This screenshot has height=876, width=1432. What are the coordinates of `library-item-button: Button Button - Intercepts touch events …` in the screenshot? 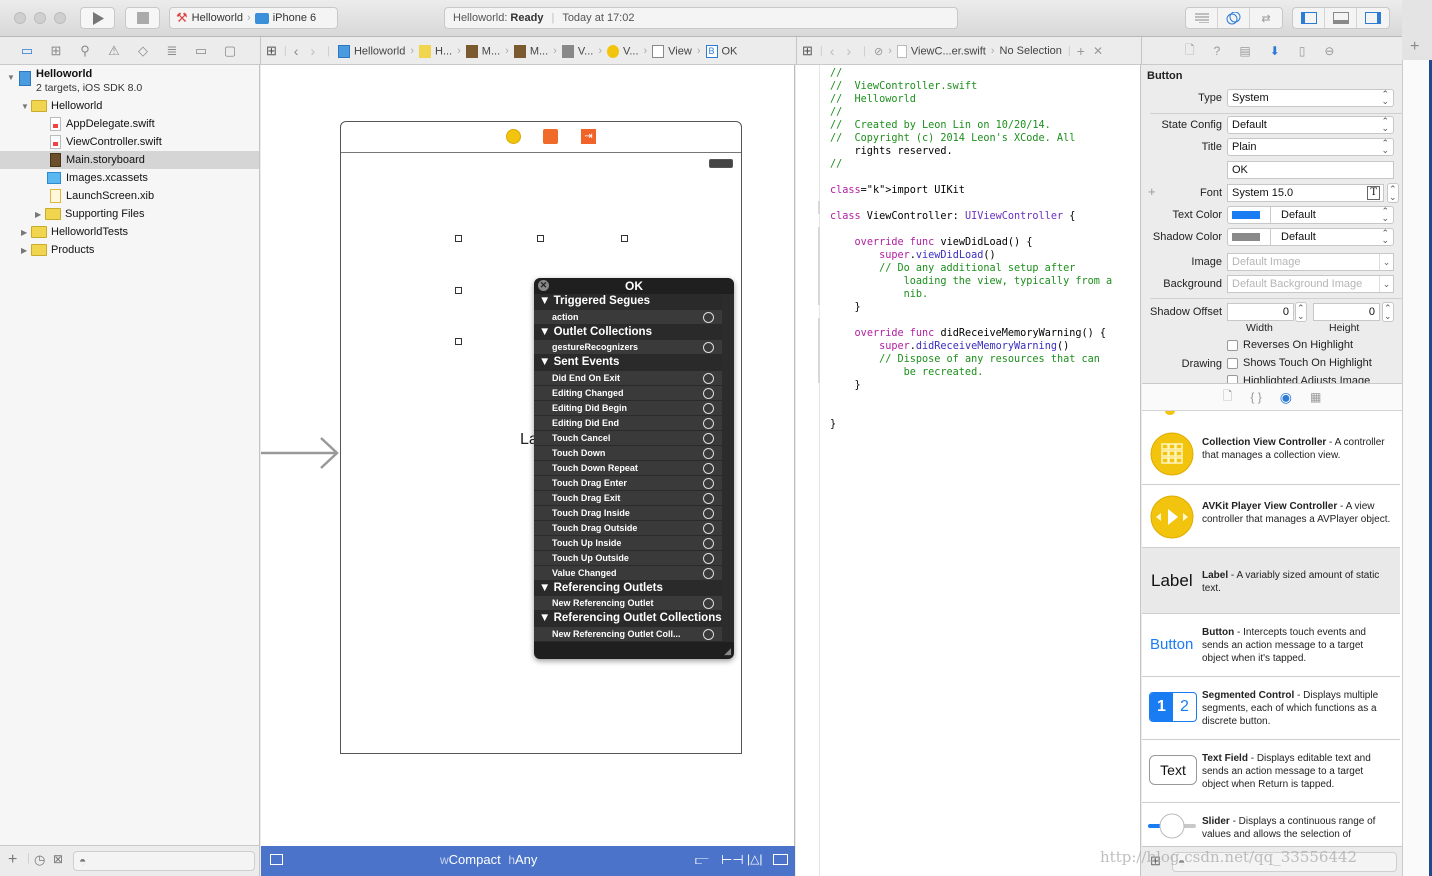 It's located at (1271, 645).